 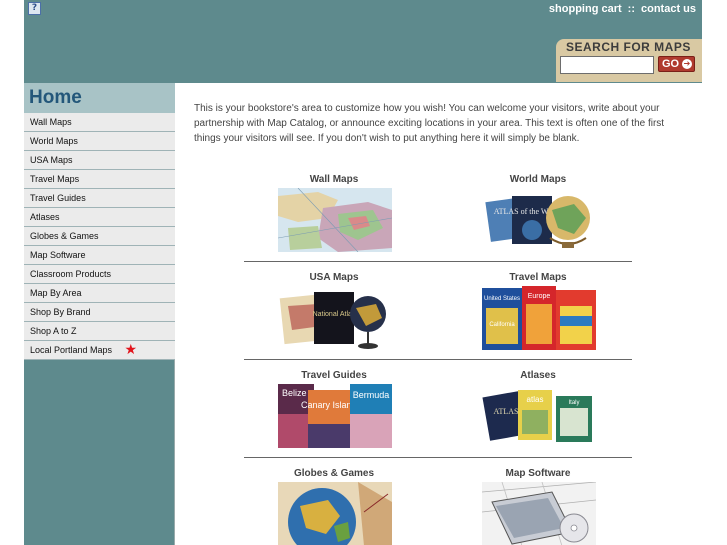 I want to click on usa-maps-image: National Atlas, so click(x=335, y=318).